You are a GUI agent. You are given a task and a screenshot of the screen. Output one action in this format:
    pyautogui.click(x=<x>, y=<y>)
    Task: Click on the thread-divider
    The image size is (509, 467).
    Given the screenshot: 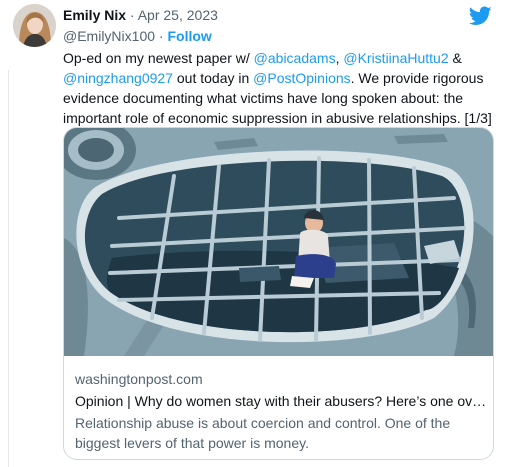 What is the action you would take?
    pyautogui.click(x=8, y=268)
    